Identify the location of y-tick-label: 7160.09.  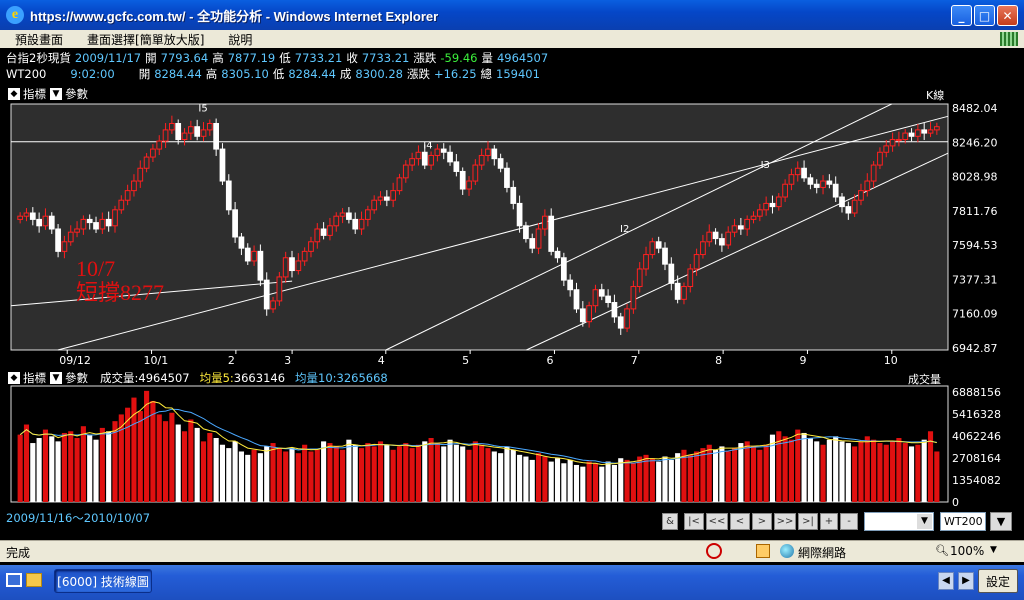
(975, 314).